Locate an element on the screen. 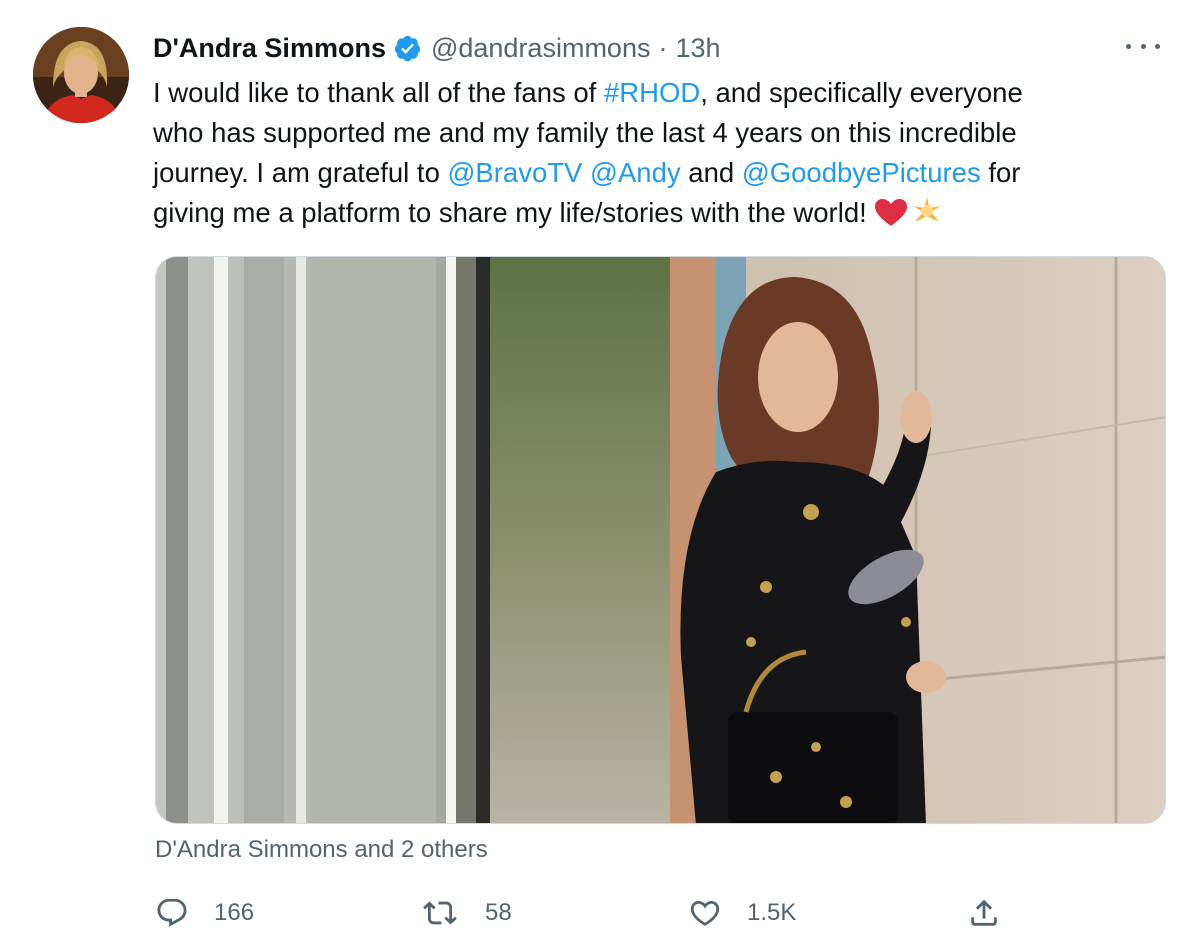  mention-andy: @Andy is located at coordinates (635, 172).